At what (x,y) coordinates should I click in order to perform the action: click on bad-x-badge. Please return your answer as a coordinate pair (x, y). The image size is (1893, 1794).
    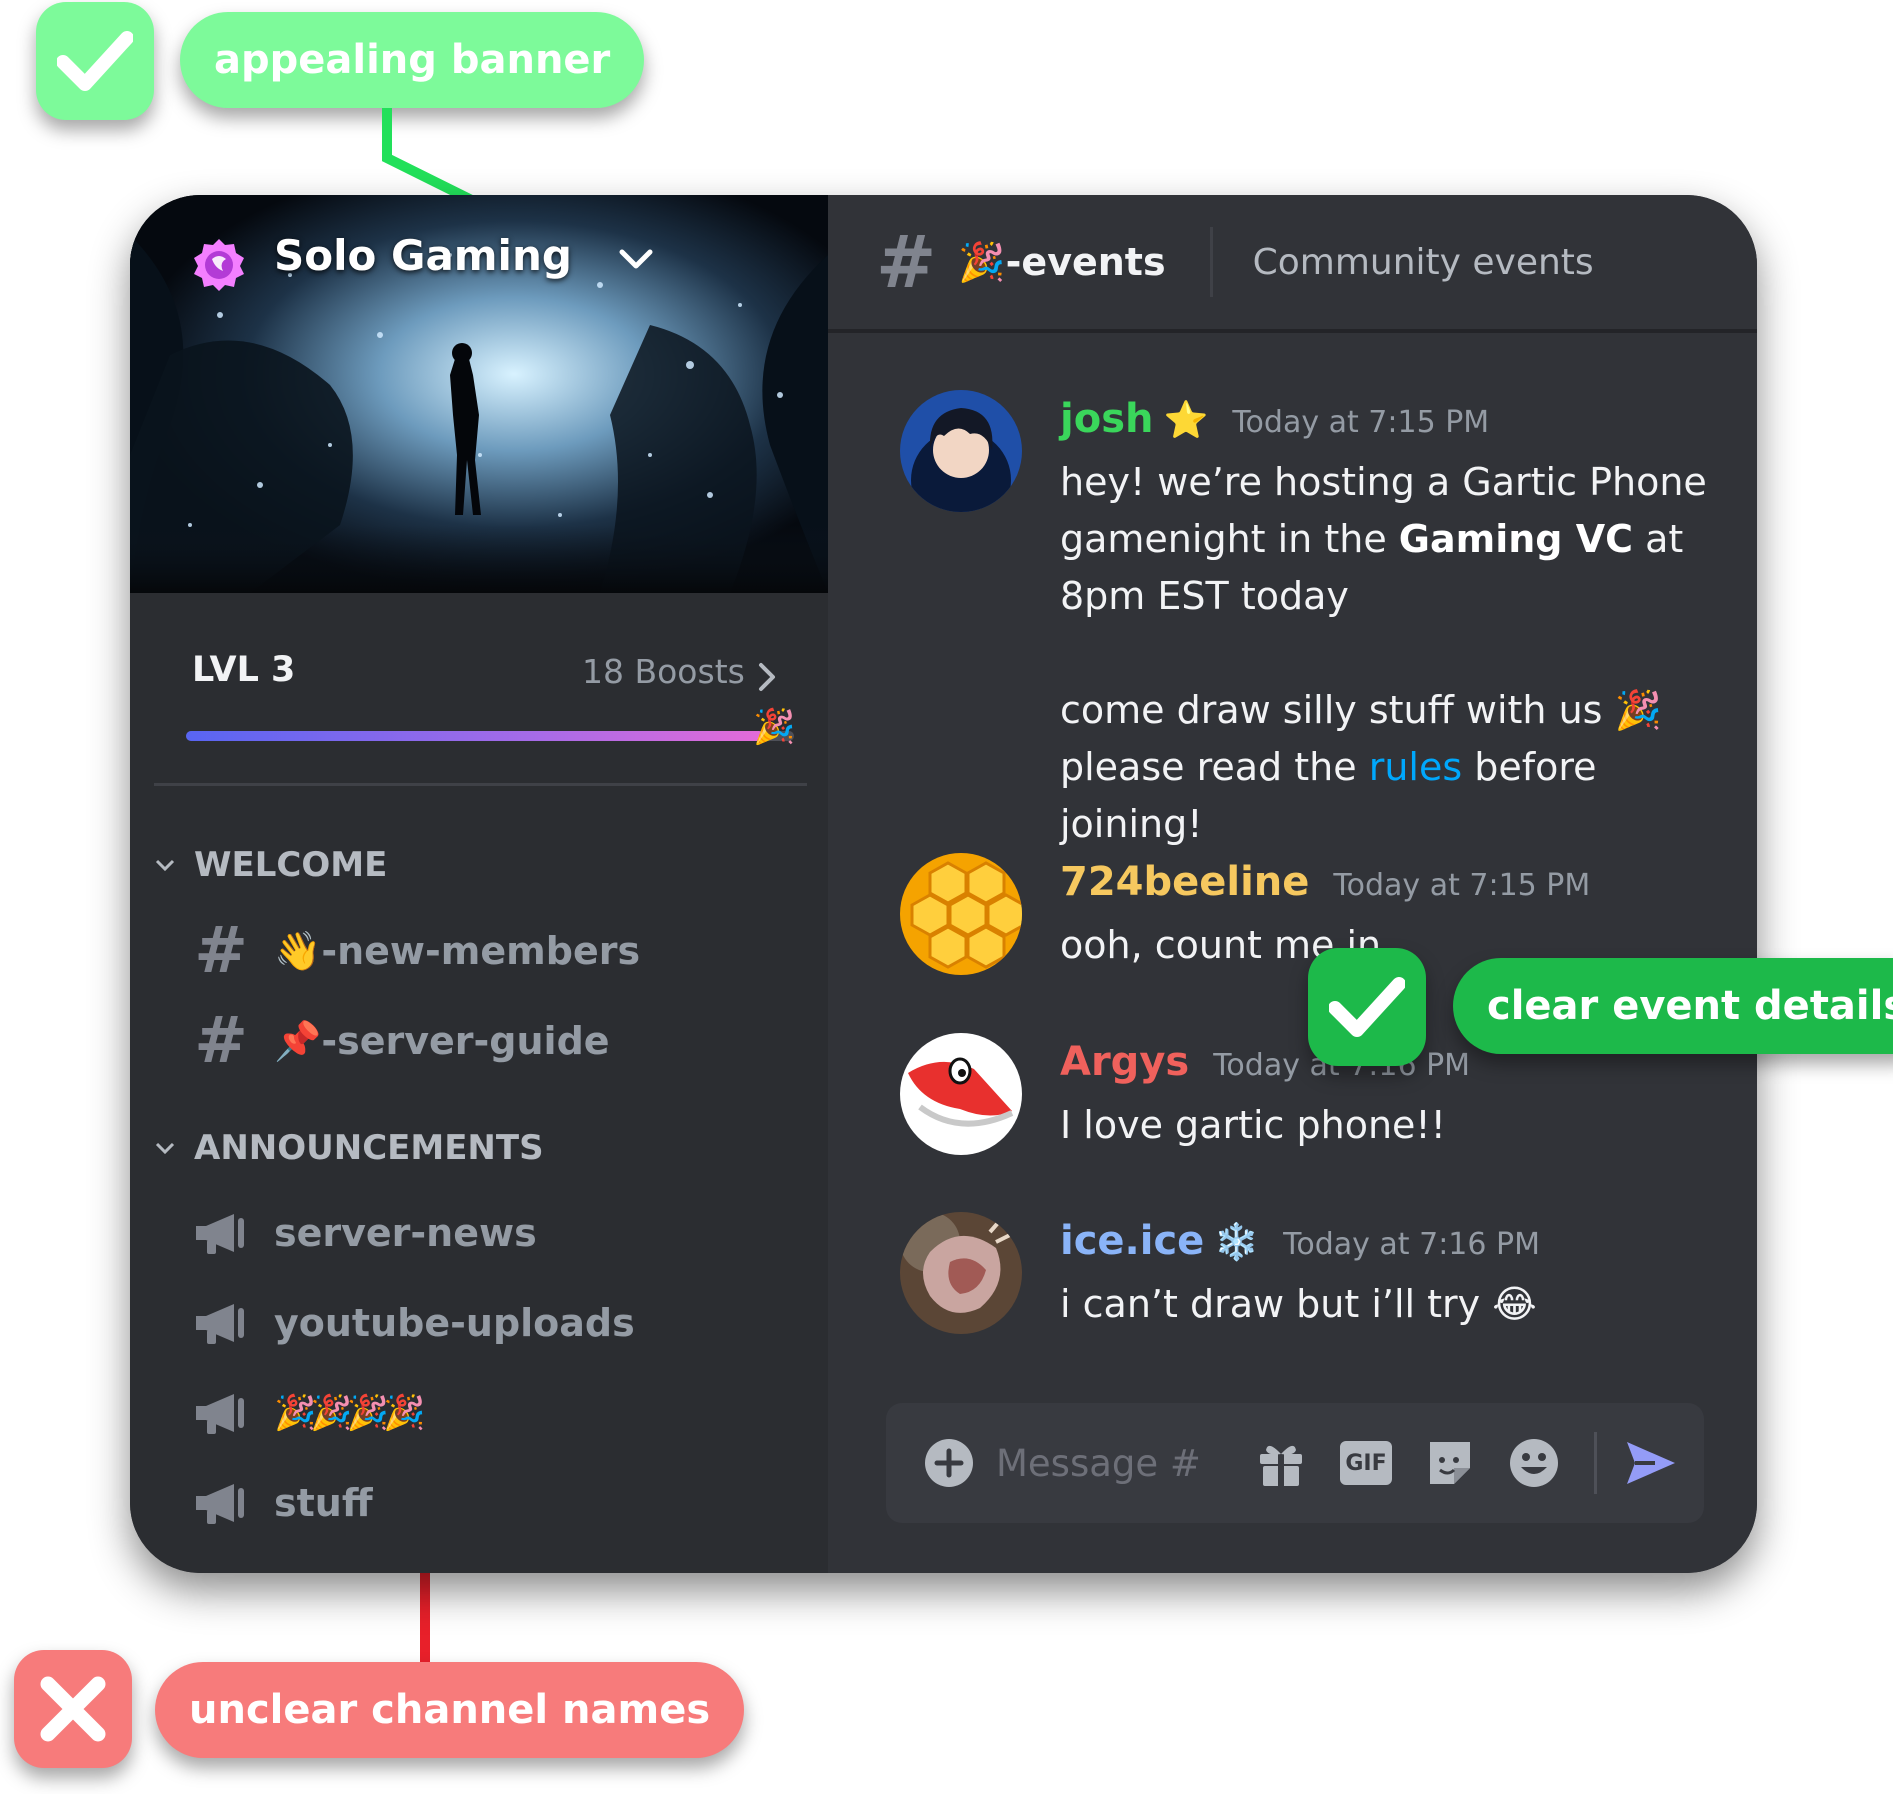
    Looking at the image, I should click on (73, 1709).